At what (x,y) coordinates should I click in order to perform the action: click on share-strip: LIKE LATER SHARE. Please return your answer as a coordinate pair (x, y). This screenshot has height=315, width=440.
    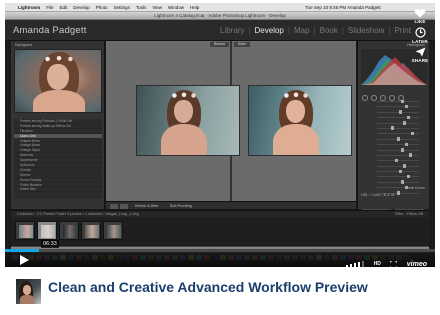
    Looking at the image, I should click on (420, 37).